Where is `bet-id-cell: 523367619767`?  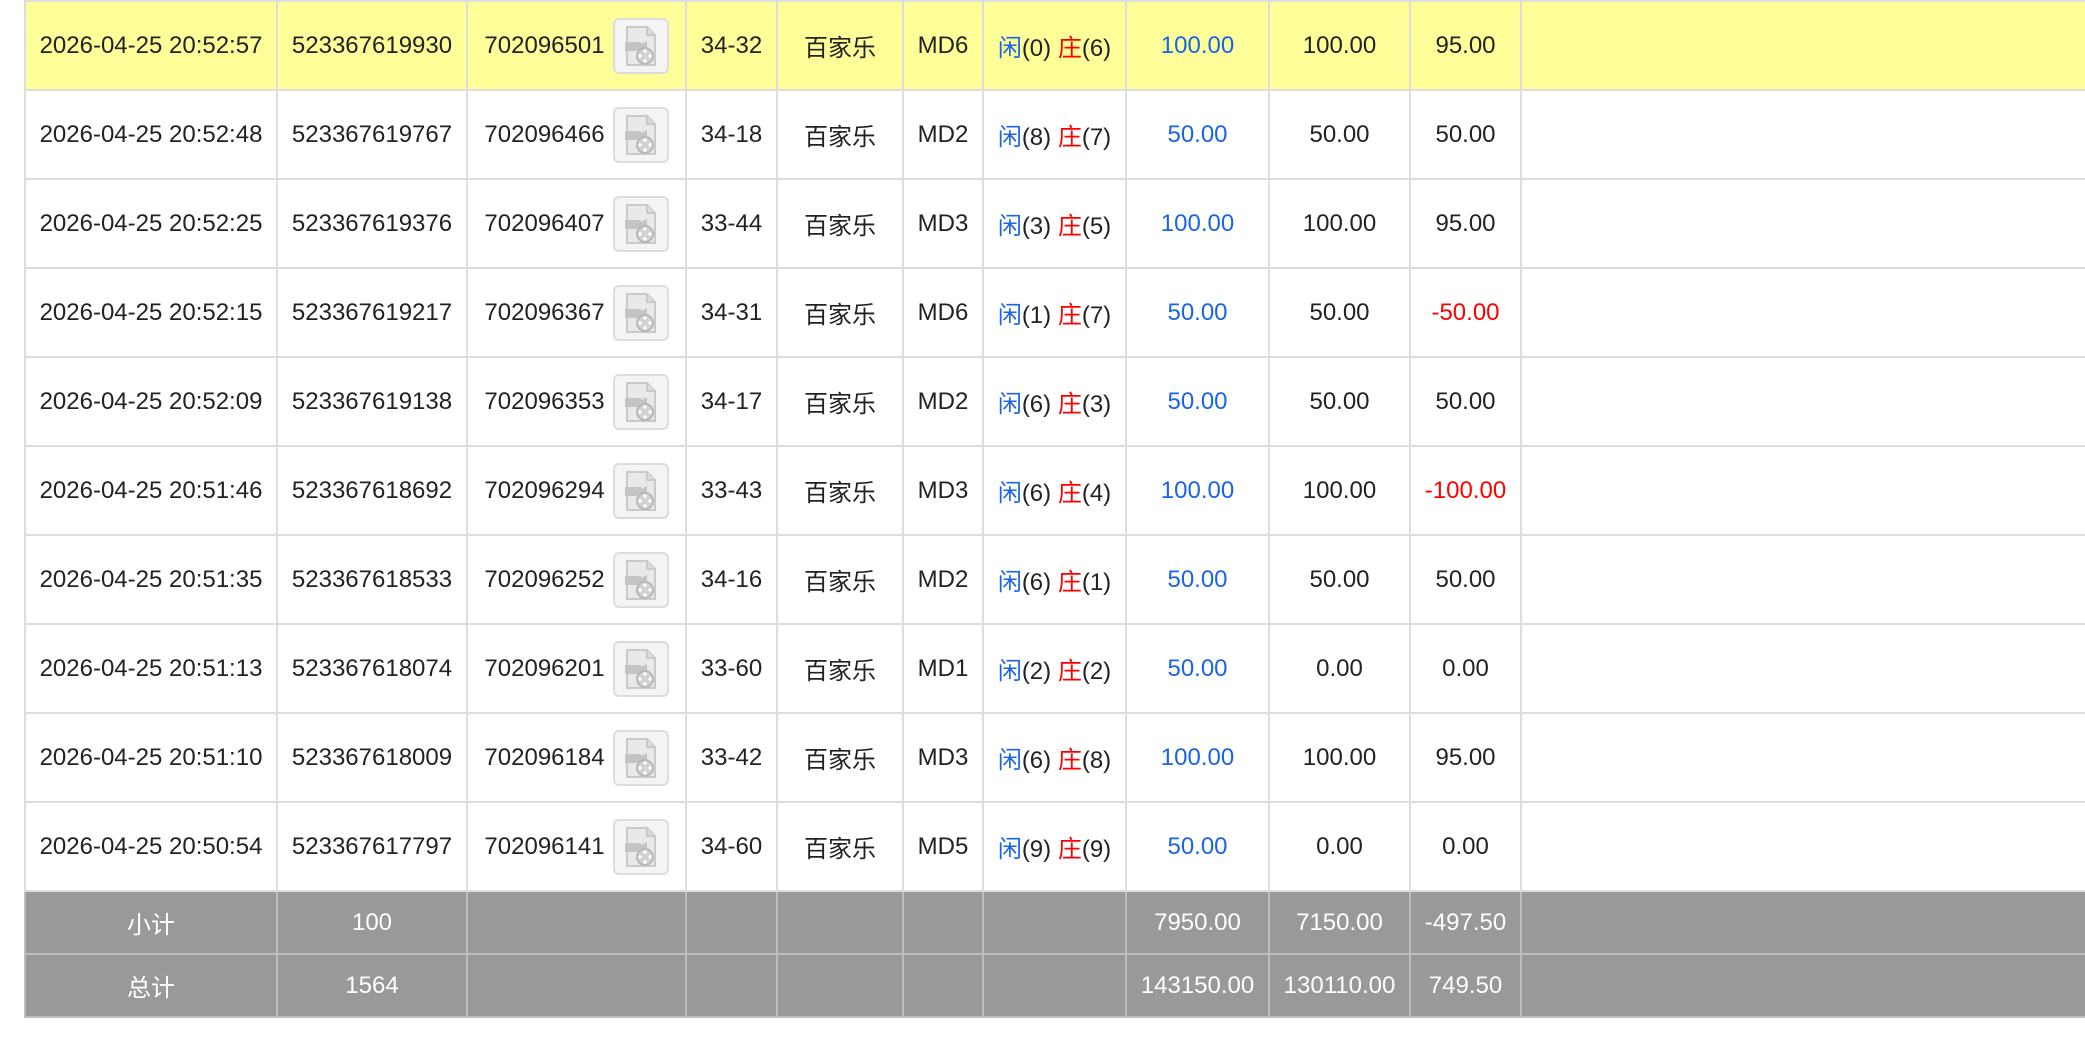
bet-id-cell: 523367619767 is located at coordinates (372, 134).